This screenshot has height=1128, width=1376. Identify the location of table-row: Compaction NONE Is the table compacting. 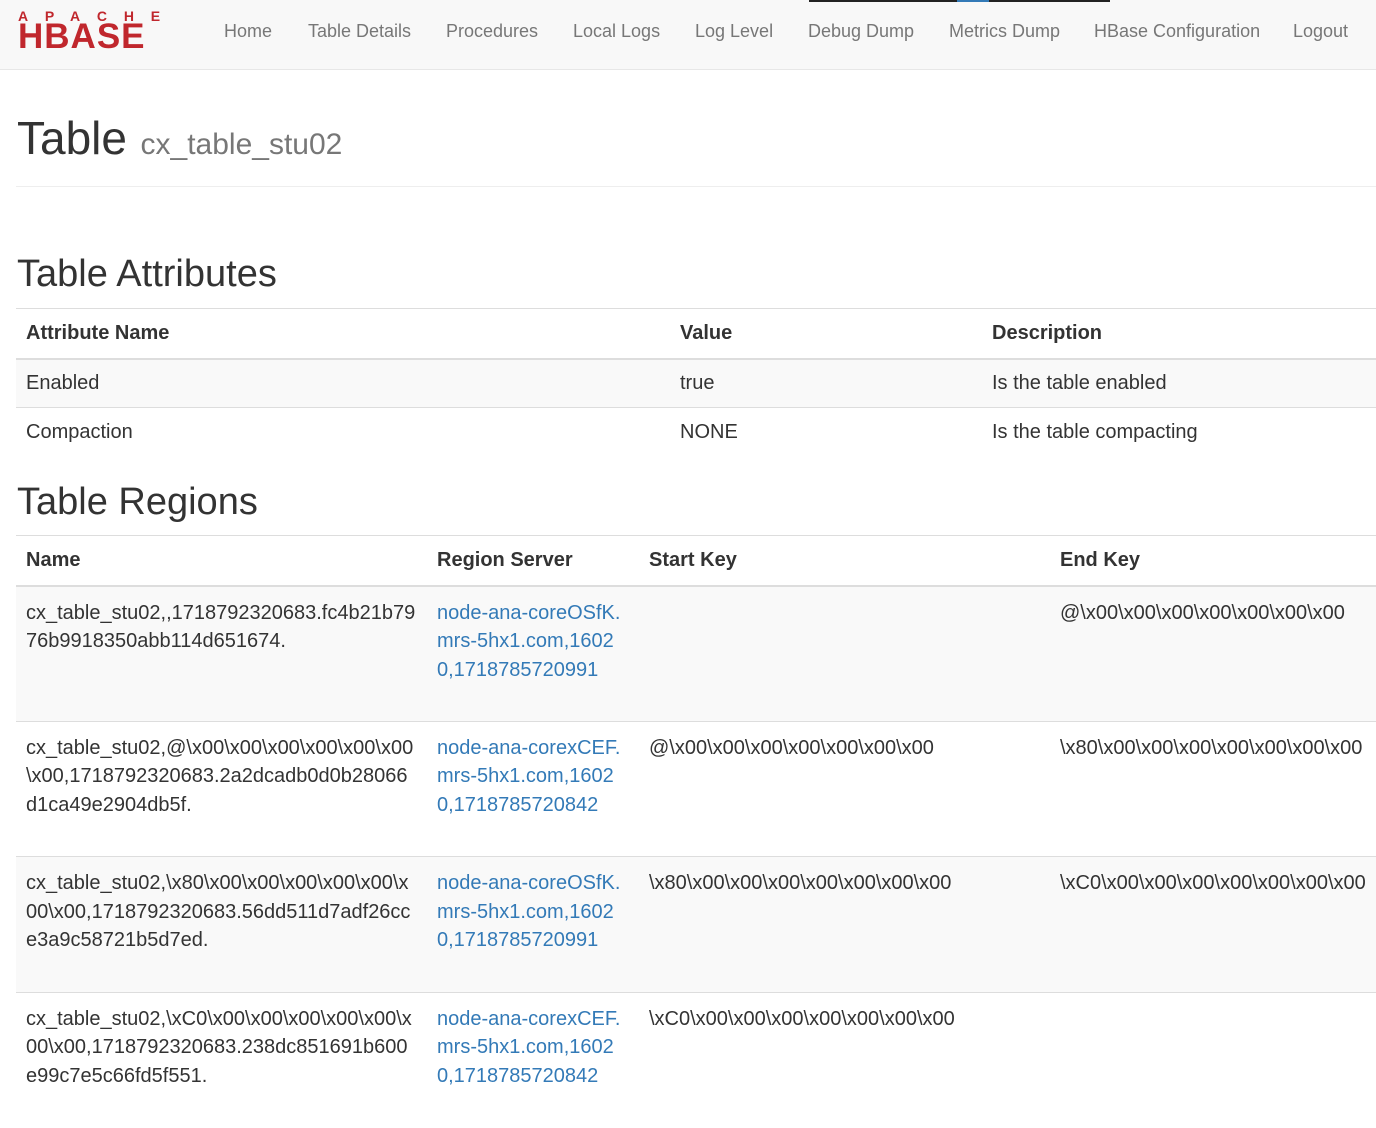
(696, 432).